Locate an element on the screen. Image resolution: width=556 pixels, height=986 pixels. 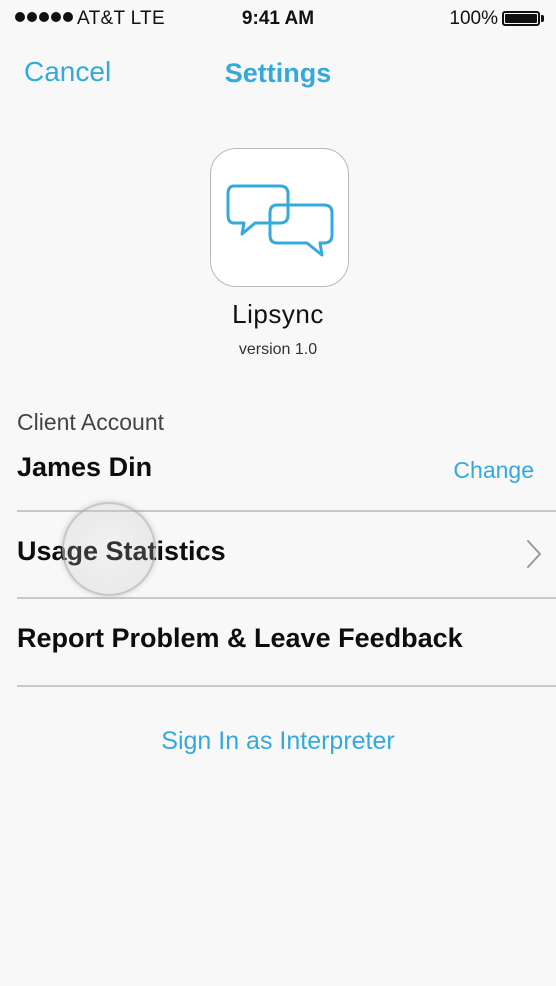
report-problem-label: Report Problem & Leave Feedback is located at coordinates (240, 638).